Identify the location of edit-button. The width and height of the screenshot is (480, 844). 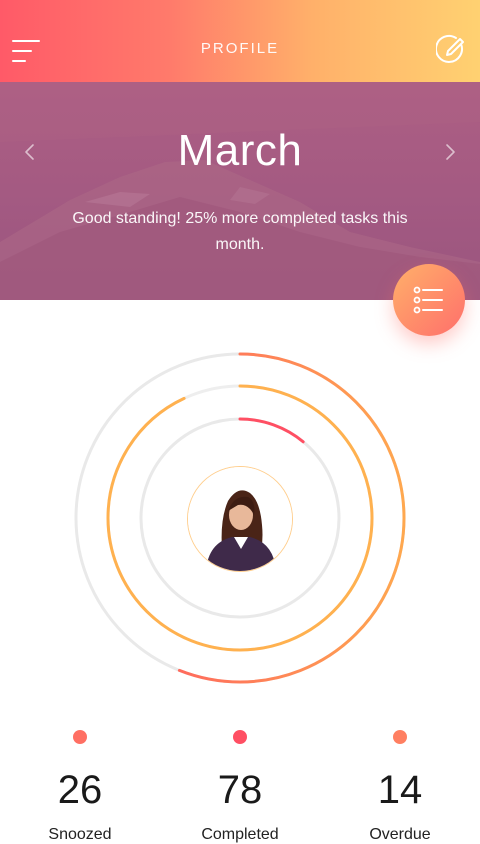
(451, 50).